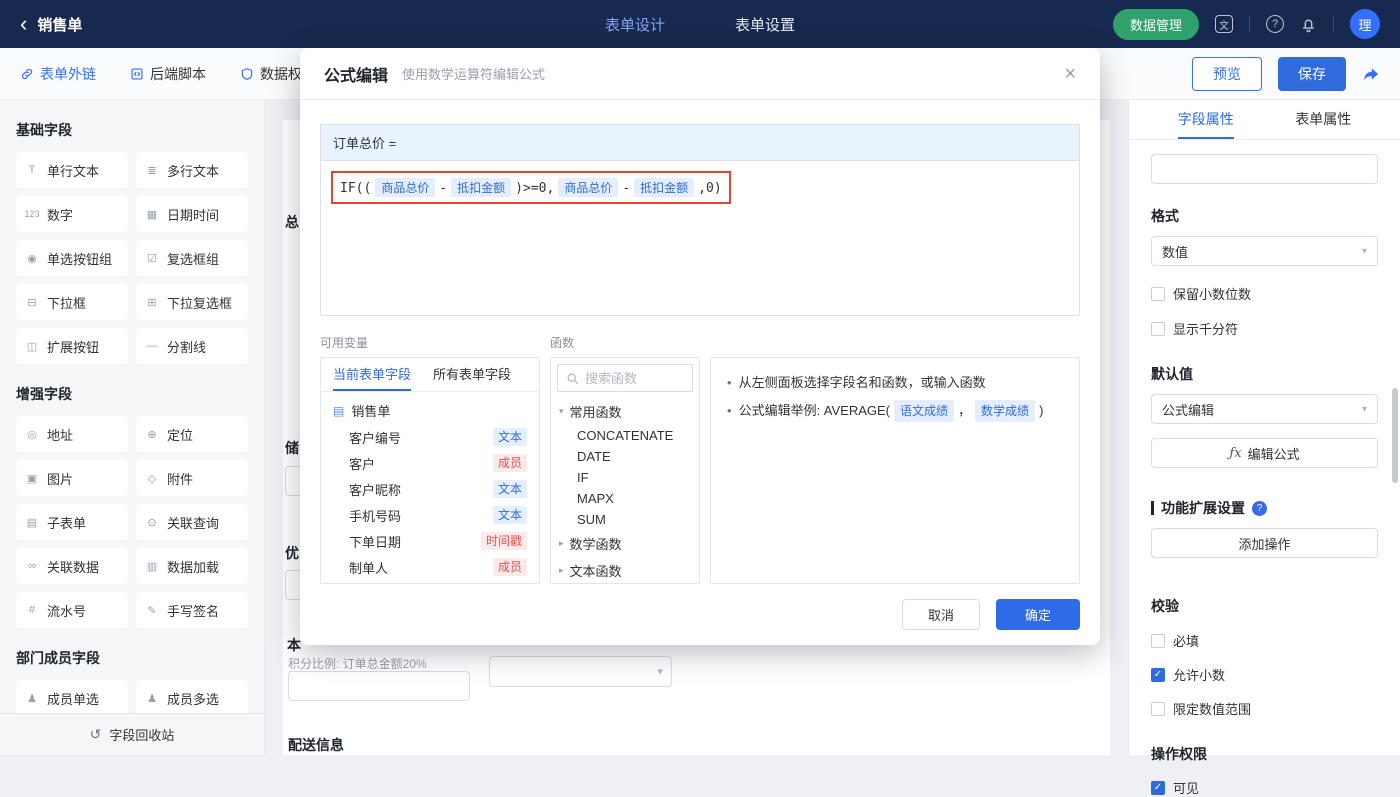 This screenshot has width=1400, height=797. Describe the element at coordinates (1264, 640) in the screenshot. I see `required-checkbox: 必填` at that location.